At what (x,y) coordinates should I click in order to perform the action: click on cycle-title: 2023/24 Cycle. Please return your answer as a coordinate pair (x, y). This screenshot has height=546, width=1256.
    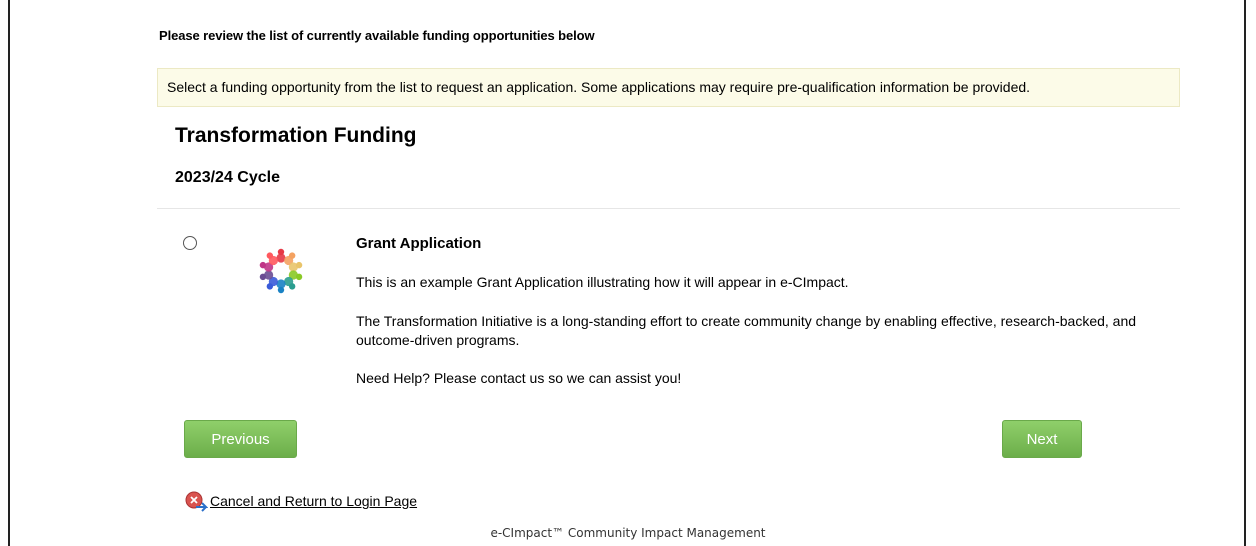
    Looking at the image, I should click on (227, 177).